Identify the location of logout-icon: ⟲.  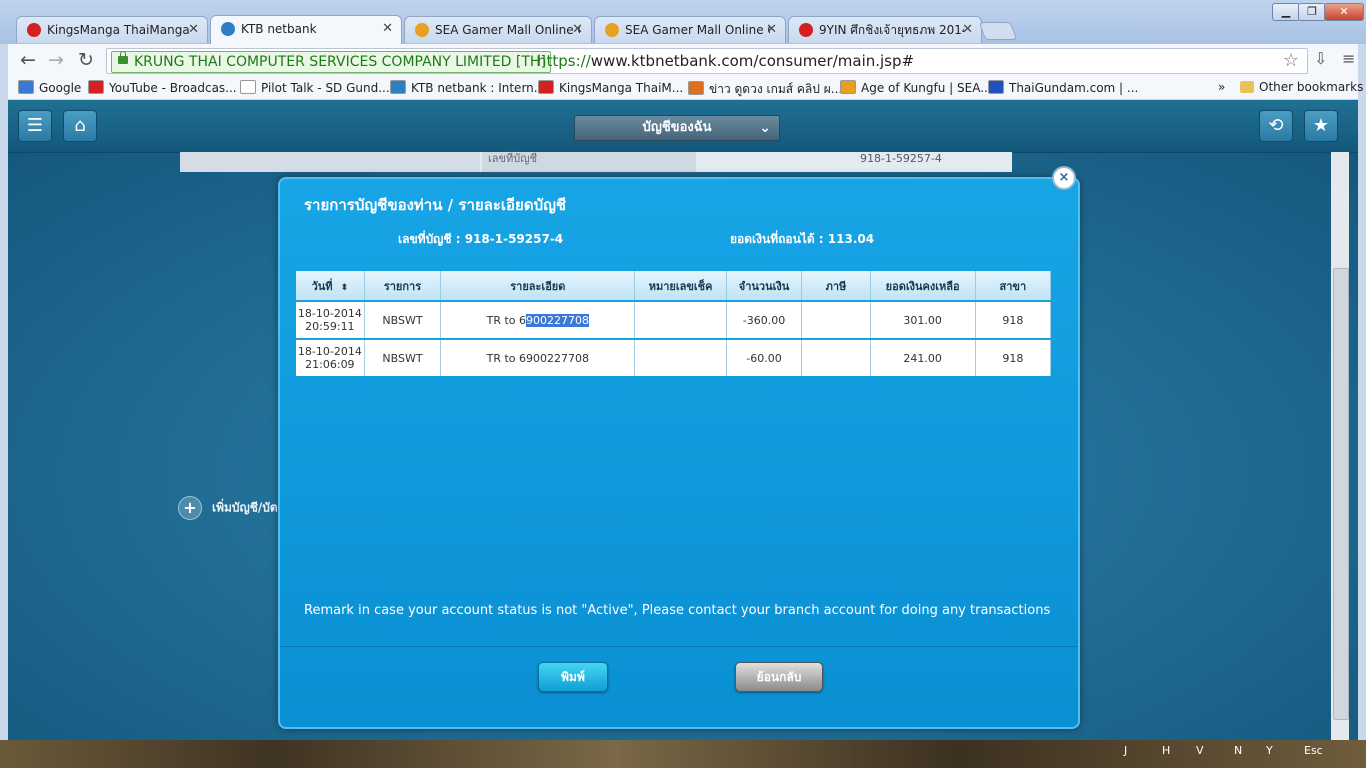
(1276, 126).